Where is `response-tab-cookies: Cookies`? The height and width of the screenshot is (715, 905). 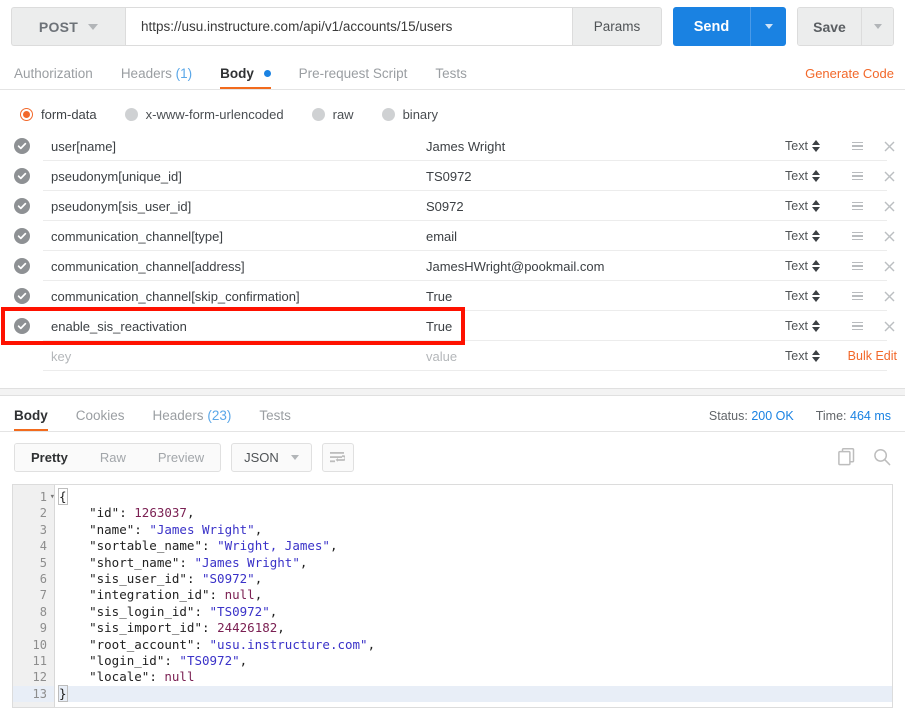
response-tab-cookies: Cookies is located at coordinates (100, 420).